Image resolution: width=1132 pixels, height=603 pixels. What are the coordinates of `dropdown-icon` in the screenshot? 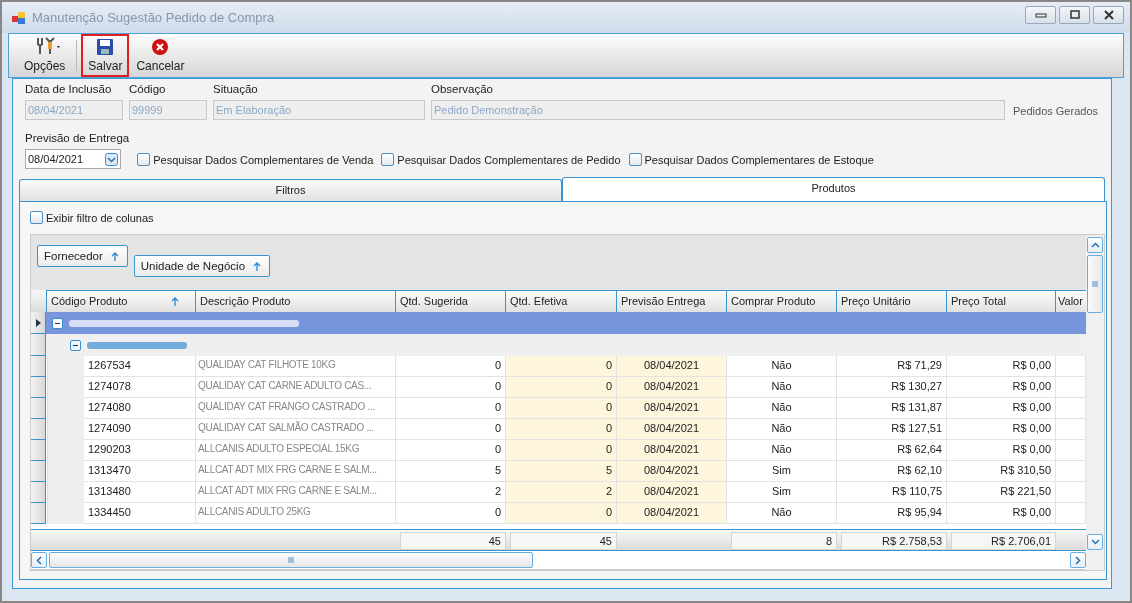 It's located at (111, 159).